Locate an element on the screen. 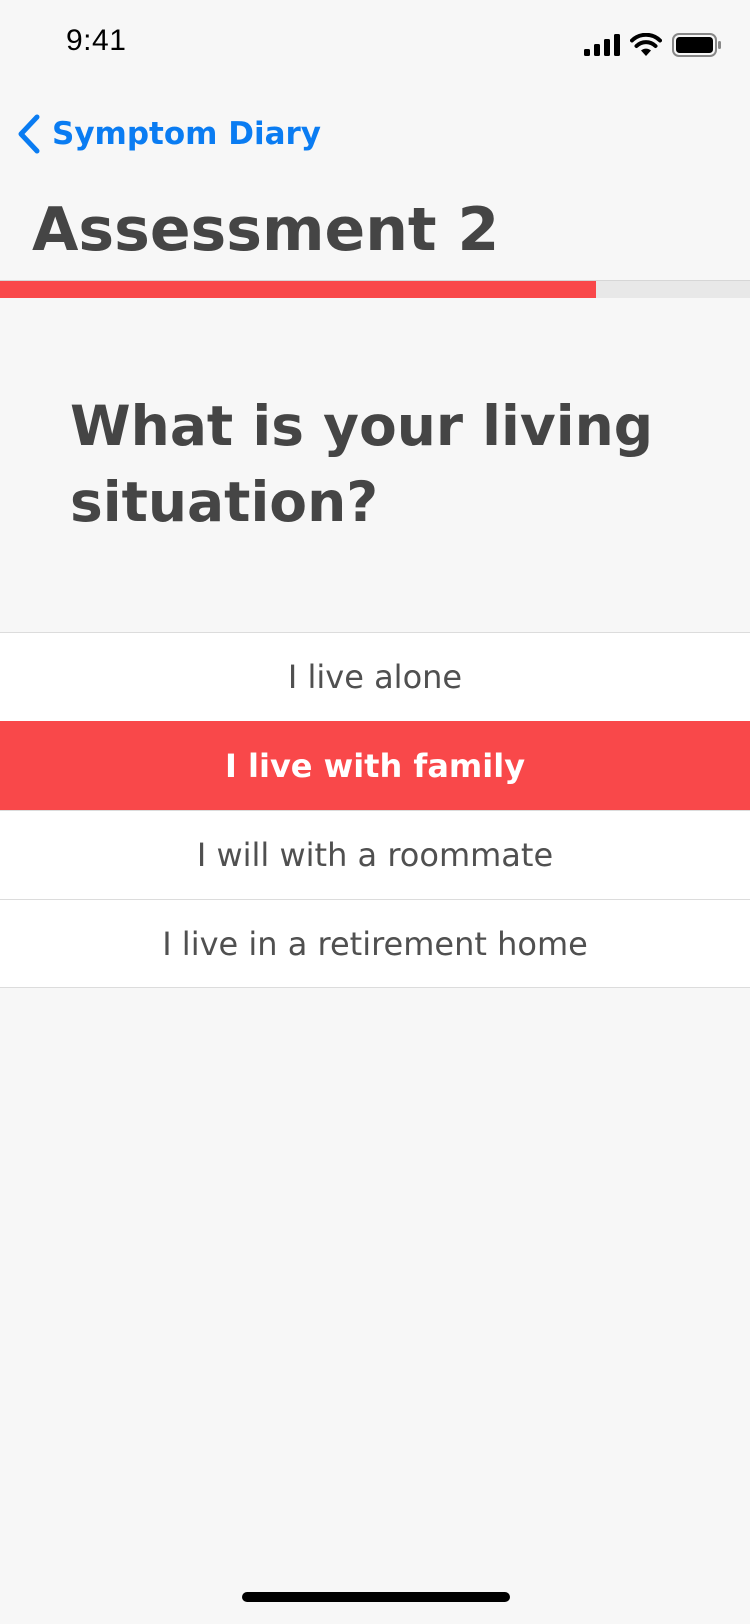 The width and height of the screenshot is (750, 1624). status-bar: 9:41 is located at coordinates (375, 44).